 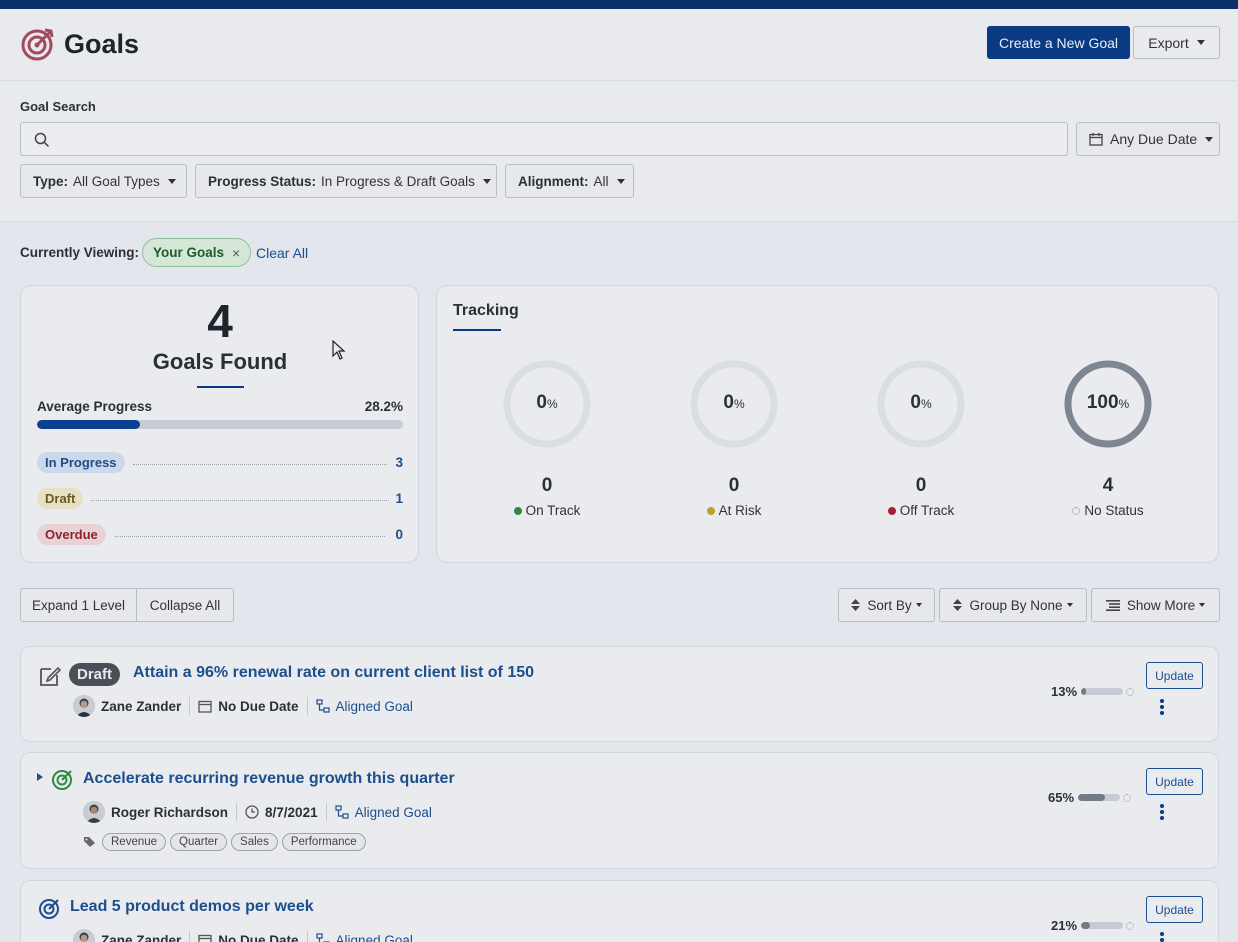 What do you see at coordinates (189, 252) in the screenshot?
I see `filter-chip-label: Your Goals` at bounding box center [189, 252].